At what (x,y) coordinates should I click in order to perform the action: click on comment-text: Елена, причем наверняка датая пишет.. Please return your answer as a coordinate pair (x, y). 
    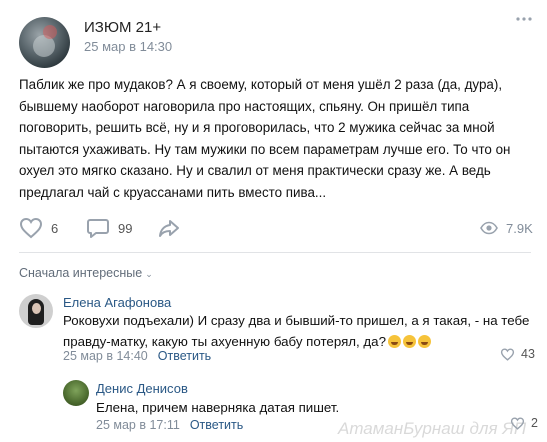
    Looking at the image, I should click on (218, 407).